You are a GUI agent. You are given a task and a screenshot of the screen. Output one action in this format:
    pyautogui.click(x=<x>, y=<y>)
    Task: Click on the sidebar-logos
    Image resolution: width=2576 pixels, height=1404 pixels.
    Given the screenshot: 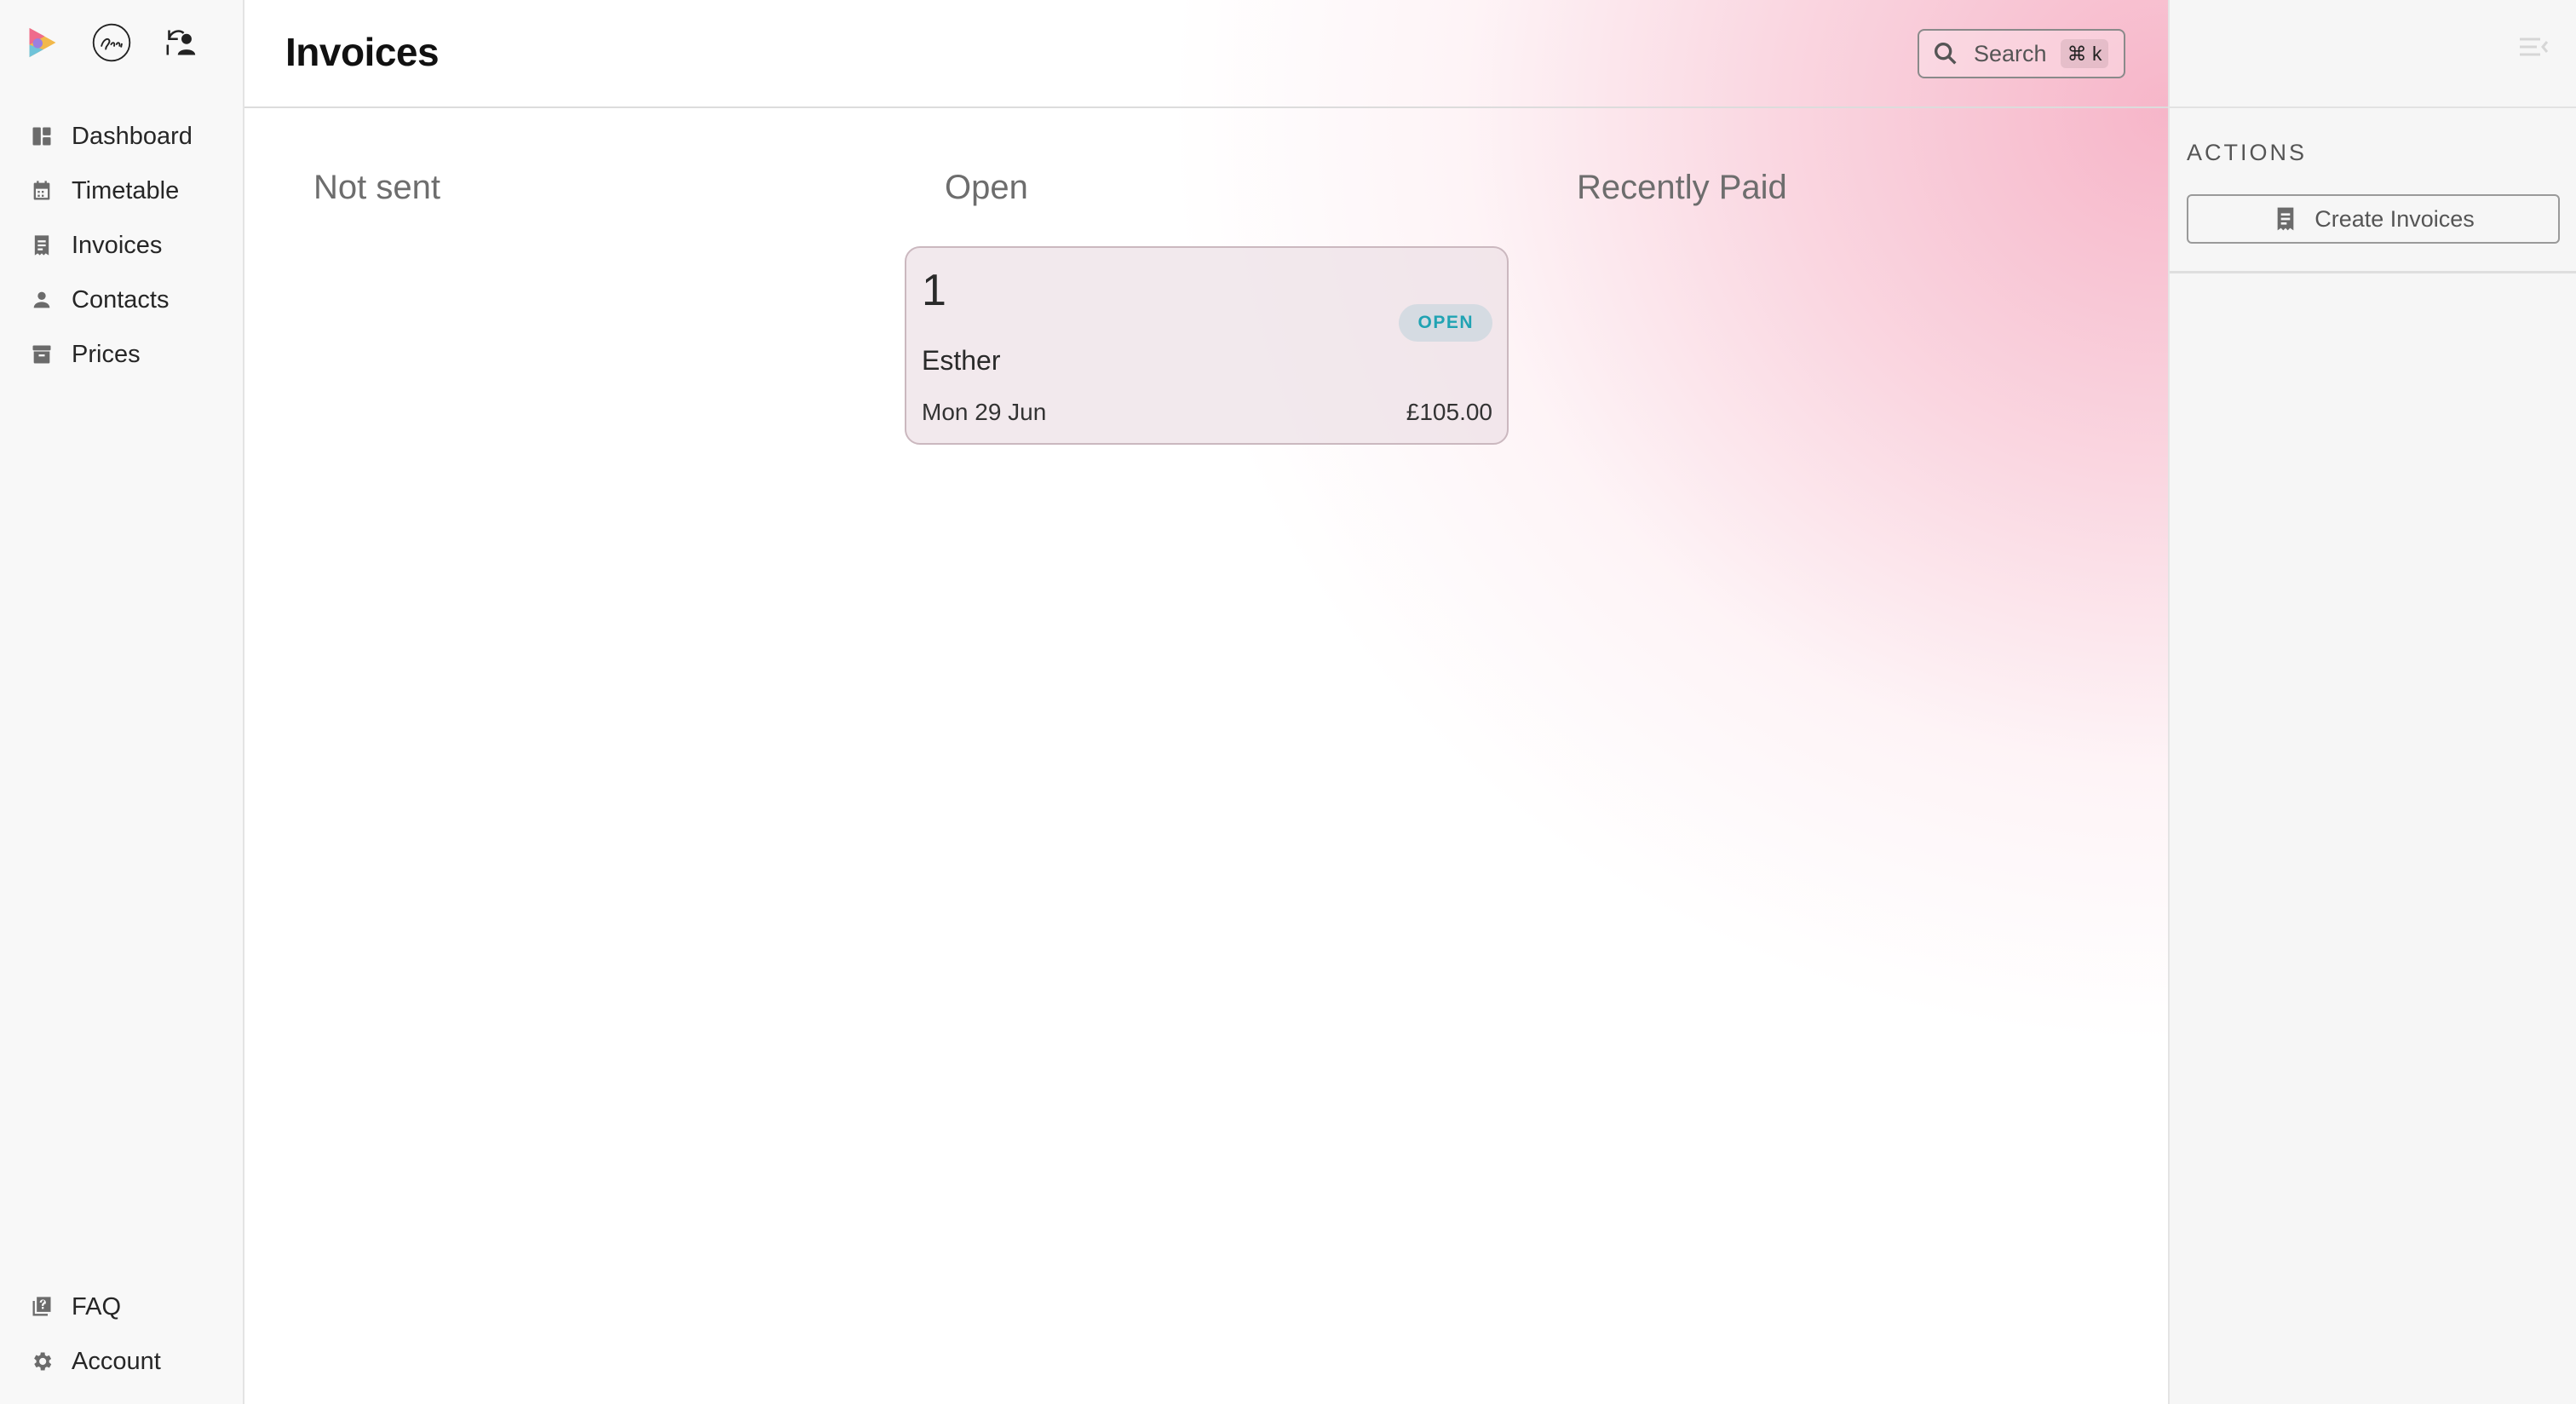 What is the action you would take?
    pyautogui.click(x=113, y=42)
    